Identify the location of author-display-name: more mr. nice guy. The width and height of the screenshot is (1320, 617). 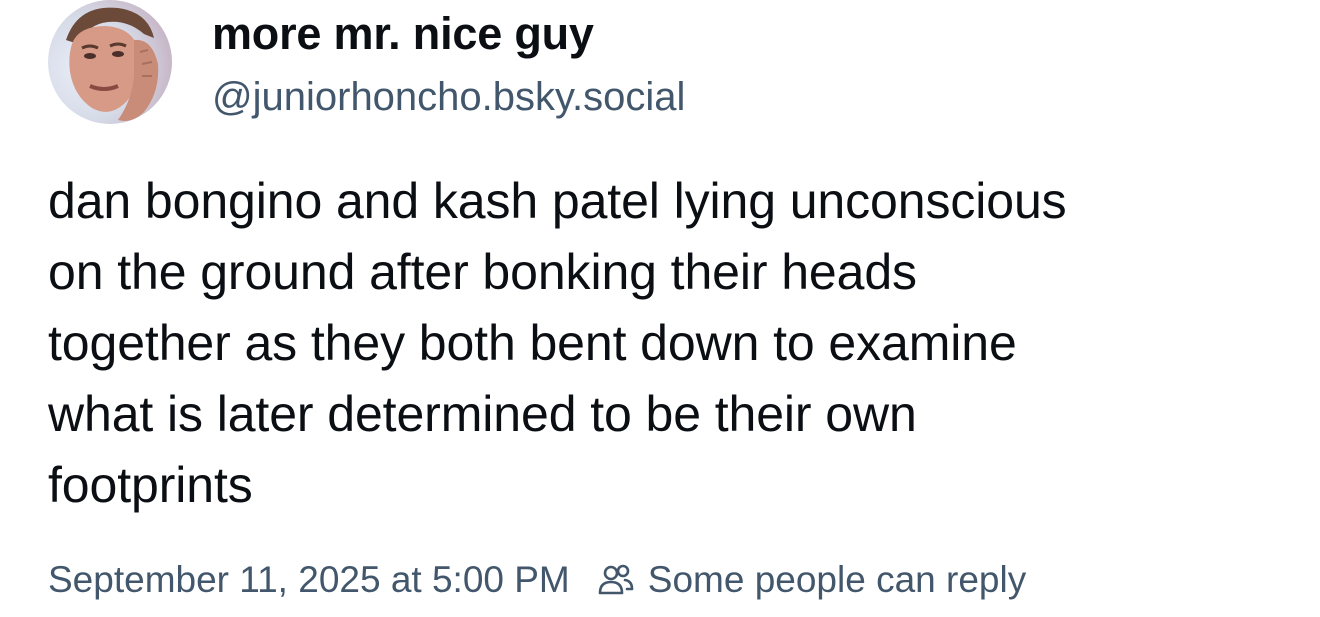
(448, 34).